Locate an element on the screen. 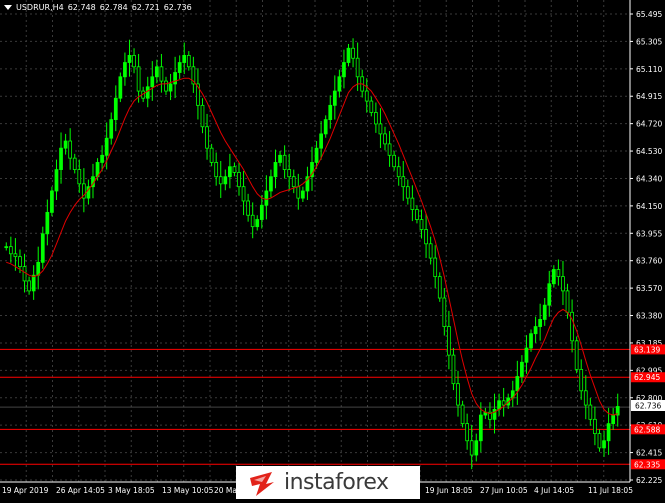 The image size is (665, 503). price-tick-label: 64.150 is located at coordinates (649, 206).